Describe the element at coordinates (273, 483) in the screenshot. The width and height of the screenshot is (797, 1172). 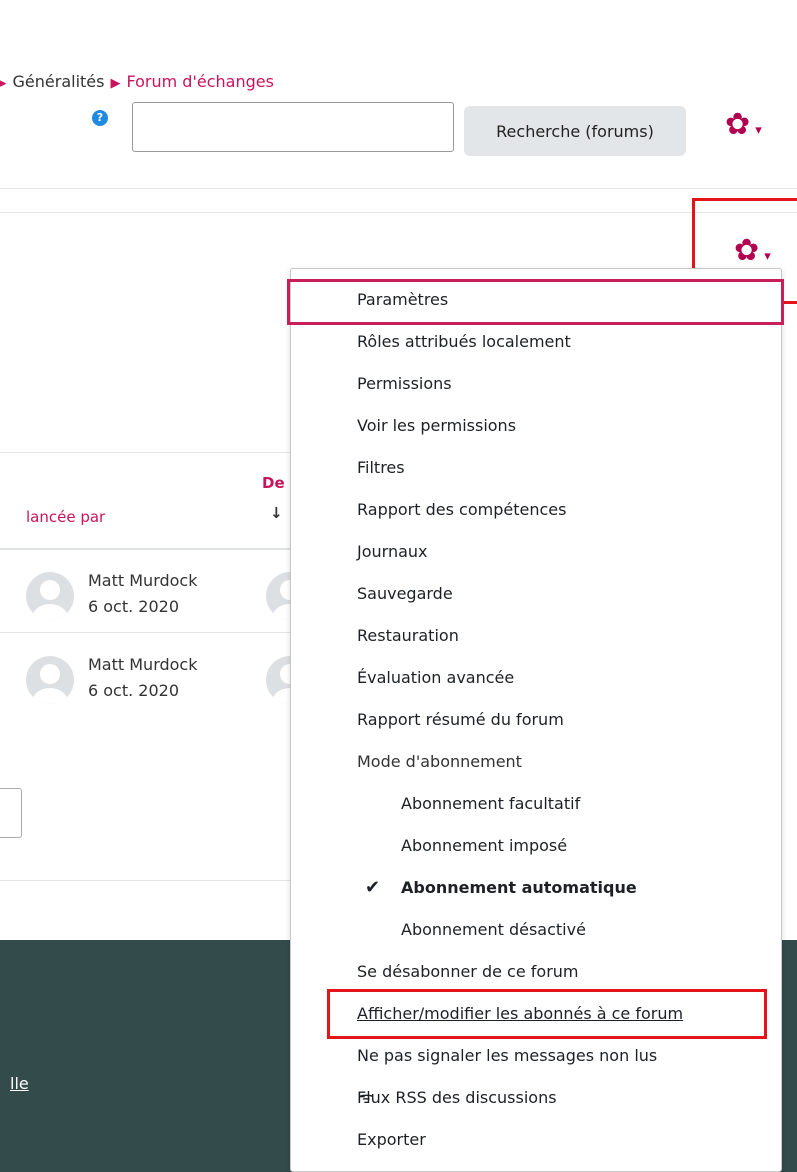
I see `column-header-last-post: De` at that location.